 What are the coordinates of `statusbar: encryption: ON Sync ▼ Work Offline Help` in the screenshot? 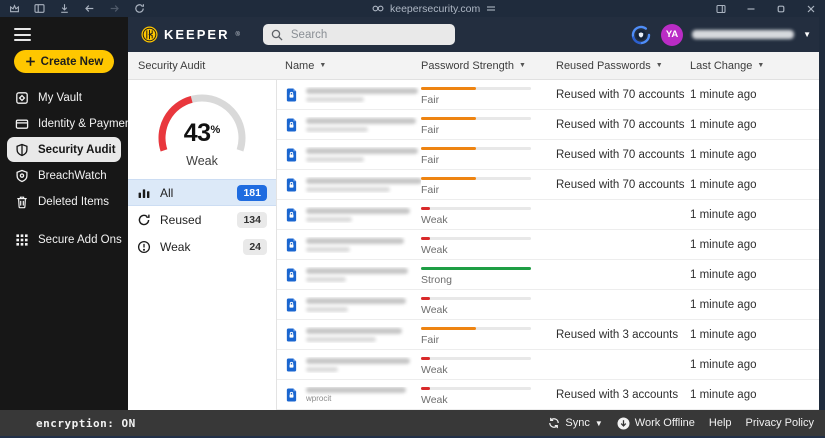 It's located at (412, 423).